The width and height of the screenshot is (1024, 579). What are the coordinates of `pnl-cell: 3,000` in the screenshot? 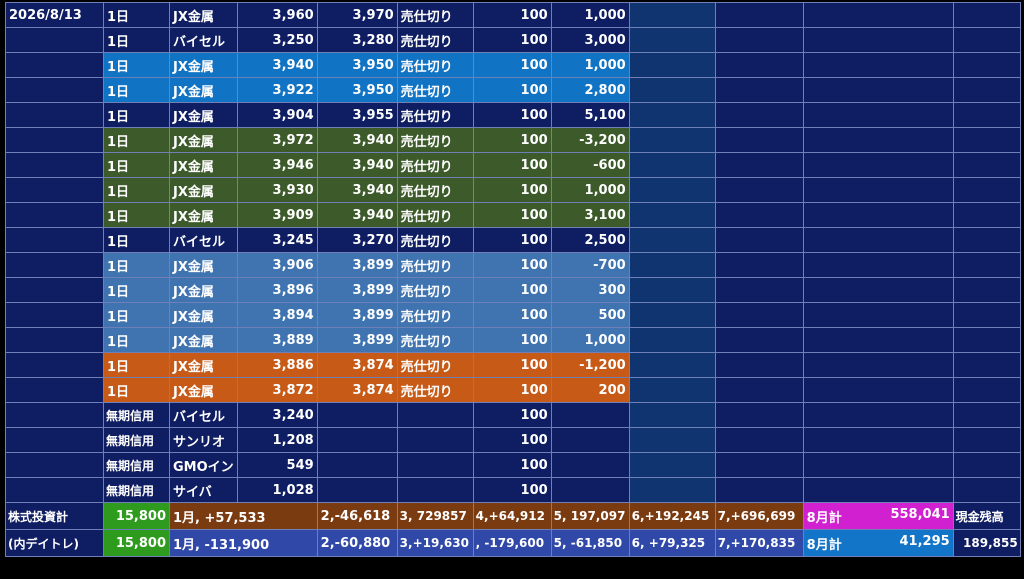 It's located at (590, 40).